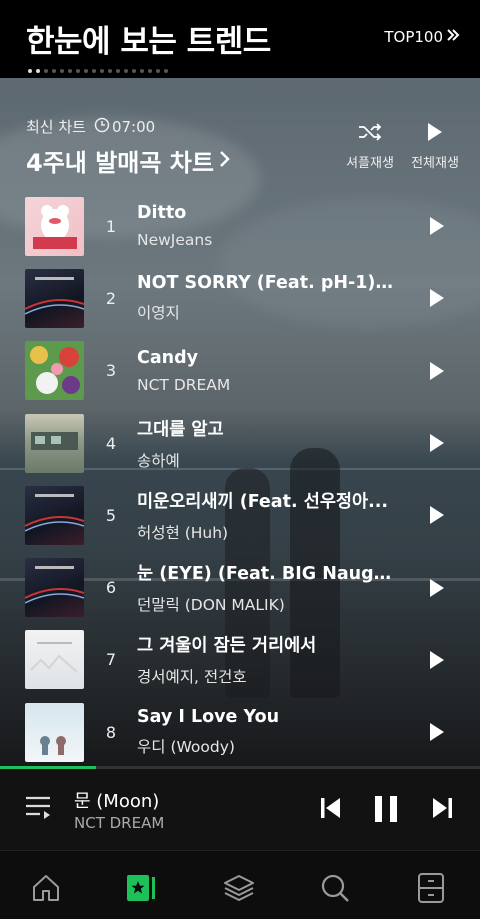 This screenshot has width=480, height=919. I want to click on top100-label: TOP100, so click(413, 37).